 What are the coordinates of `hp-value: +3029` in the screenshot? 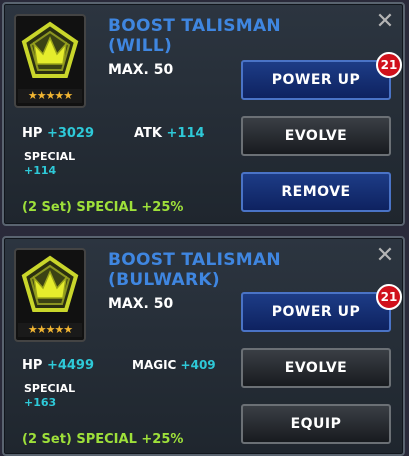 It's located at (70, 133).